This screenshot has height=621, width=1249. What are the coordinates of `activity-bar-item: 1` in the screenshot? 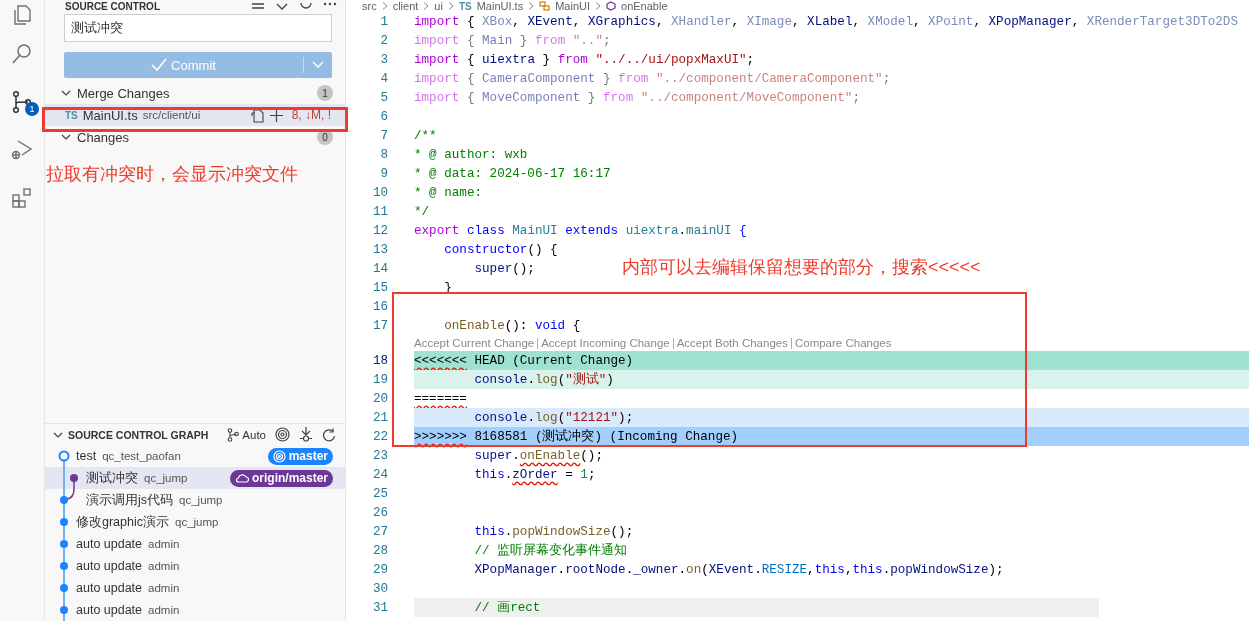 It's located at (22, 102).